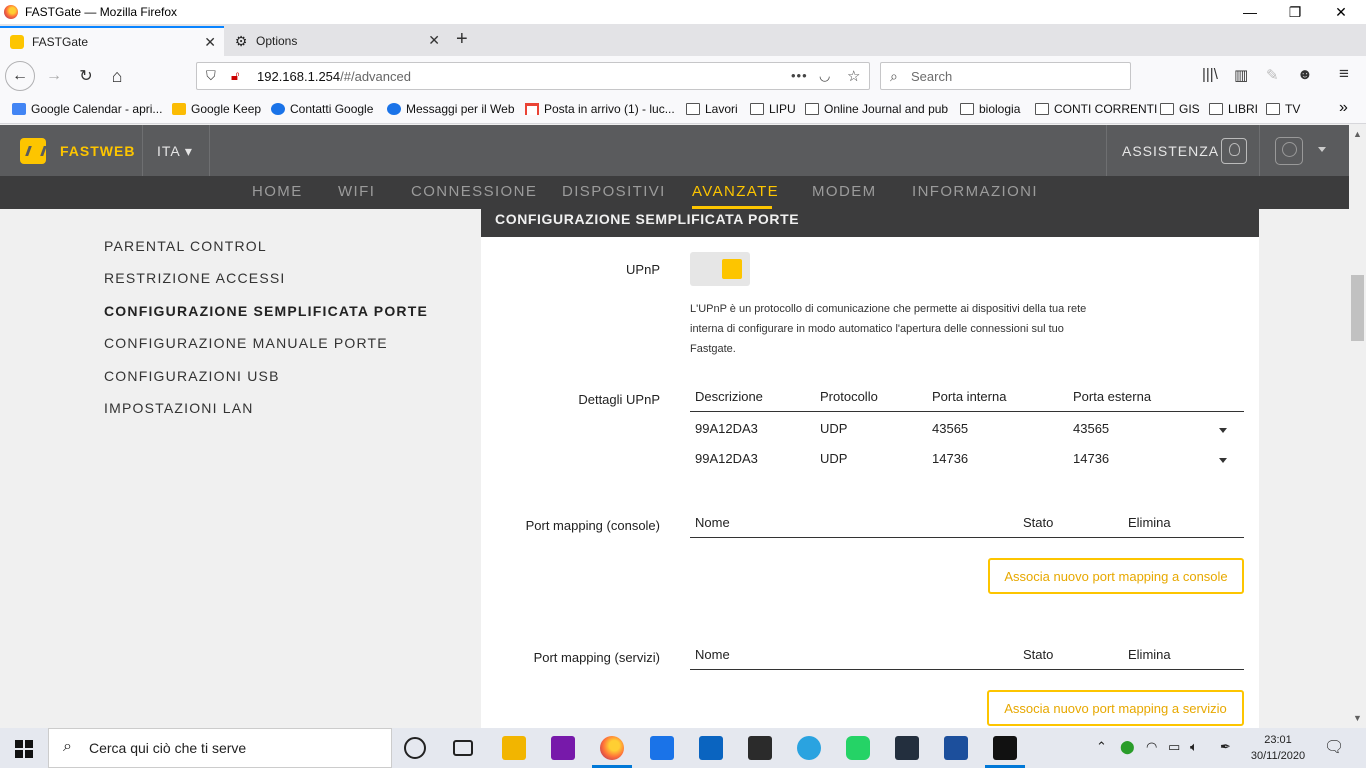 This screenshot has width=1366, height=768. What do you see at coordinates (824, 76) in the screenshot?
I see `pocket-icon: ◡` at bounding box center [824, 76].